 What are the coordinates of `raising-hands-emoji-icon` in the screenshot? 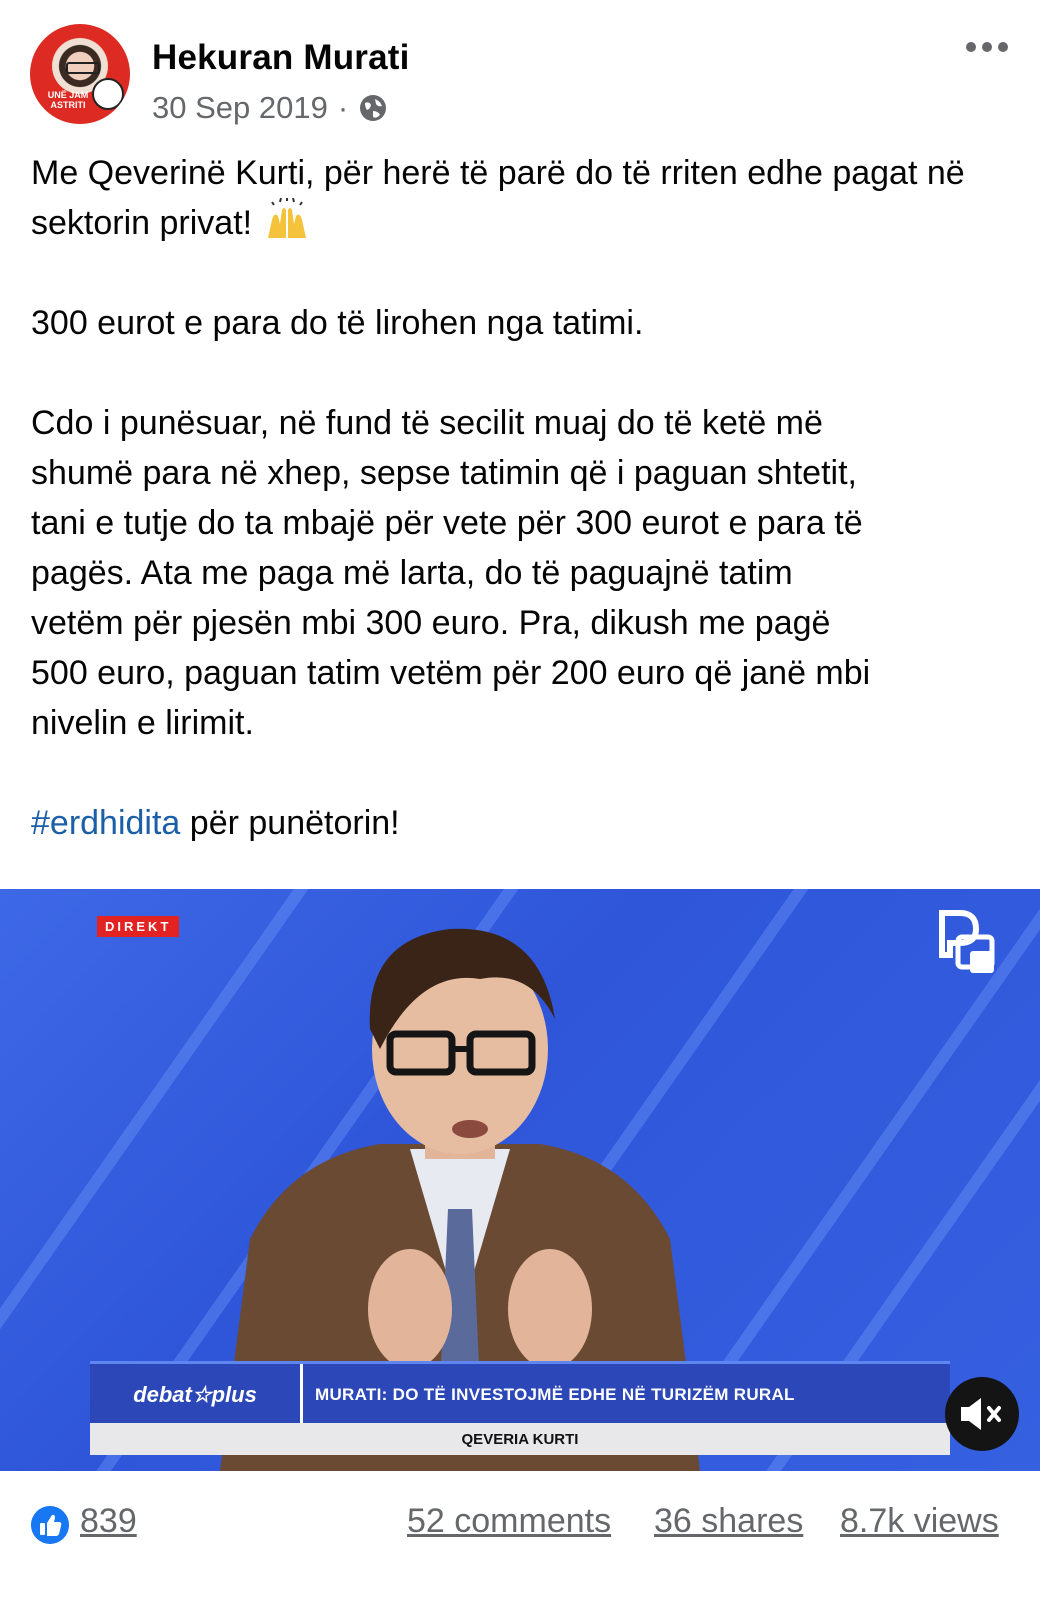 It's located at (286, 218).